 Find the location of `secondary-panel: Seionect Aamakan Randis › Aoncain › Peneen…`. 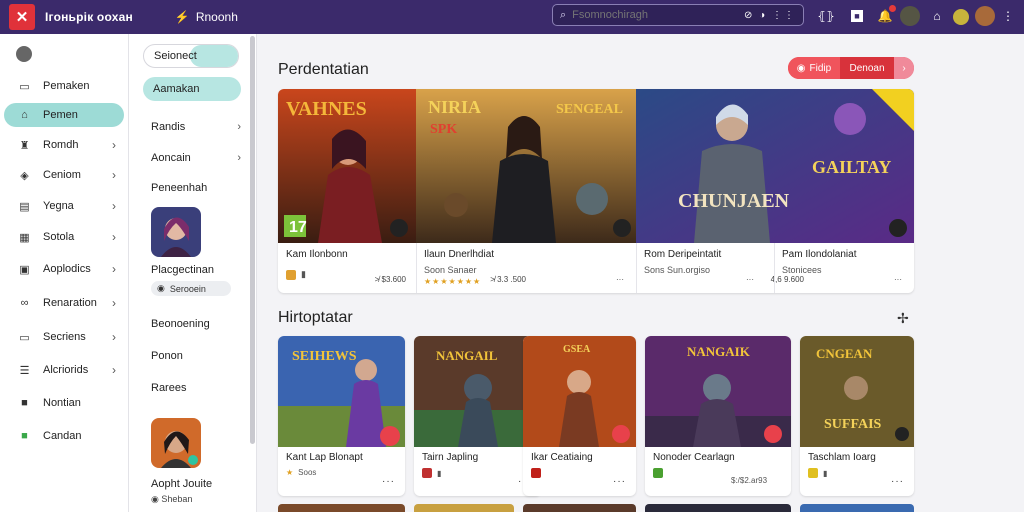

secondary-panel: Seionect Aamakan Randis › Aoncain › Peneen… is located at coordinates (193, 273).